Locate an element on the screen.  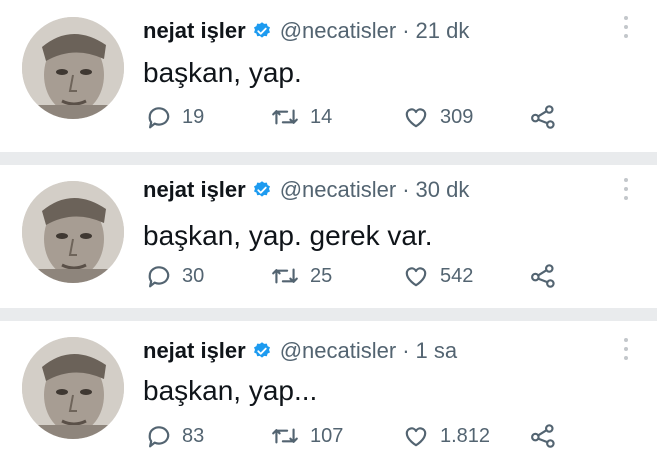
like-button: 1.812 is located at coordinates (446, 436).